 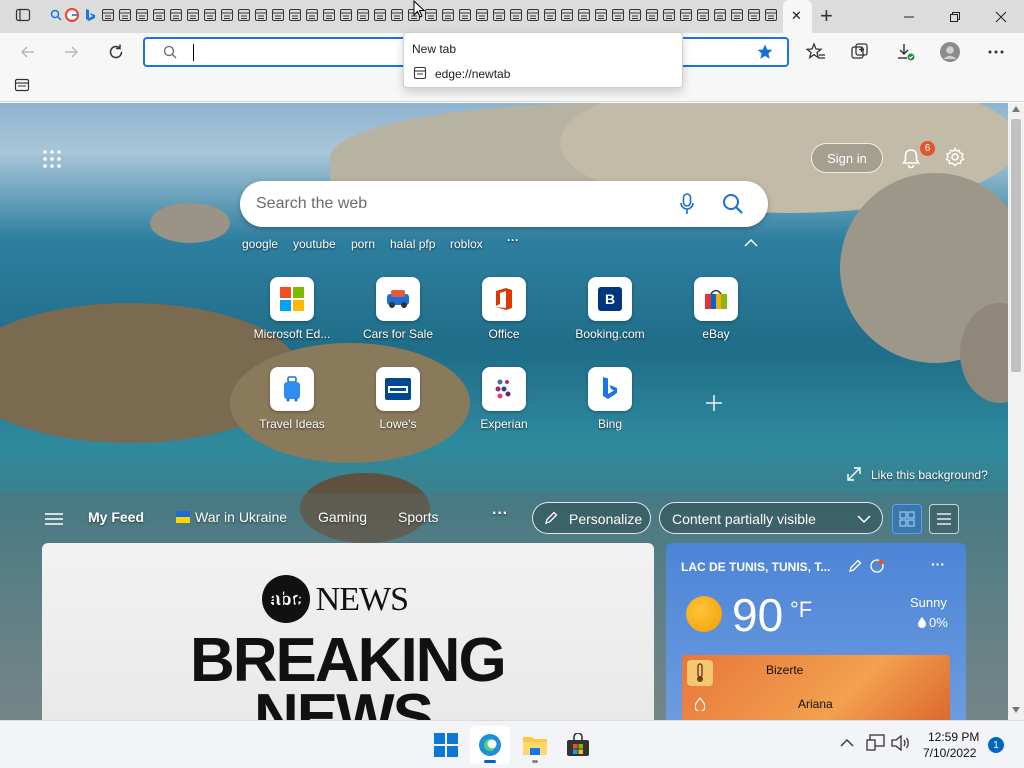 I want to click on feed-tab-gaming: Gaming, so click(x=342, y=517).